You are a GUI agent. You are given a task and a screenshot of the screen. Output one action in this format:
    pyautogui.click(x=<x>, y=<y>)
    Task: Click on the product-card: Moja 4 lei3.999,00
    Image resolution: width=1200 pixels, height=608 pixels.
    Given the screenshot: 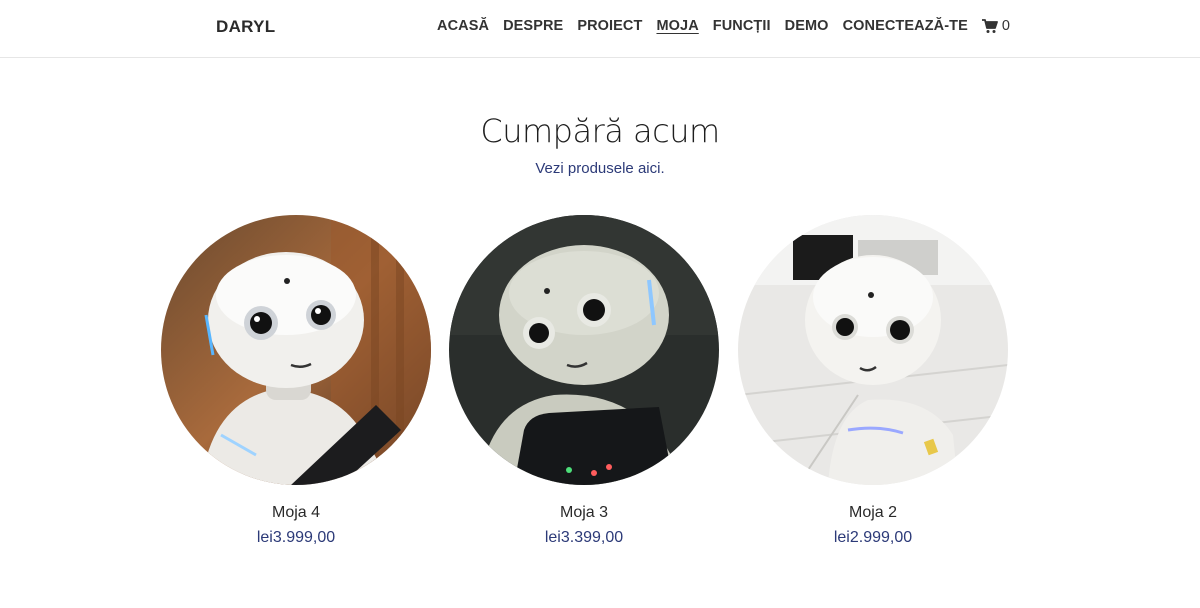 What is the action you would take?
    pyautogui.click(x=296, y=381)
    